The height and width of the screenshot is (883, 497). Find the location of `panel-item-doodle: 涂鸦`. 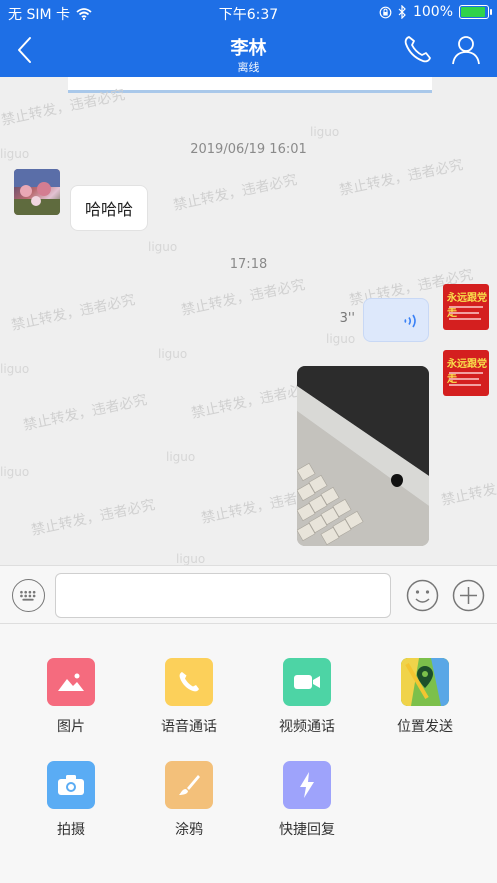

panel-item-doodle: 涂鸦 is located at coordinates (189, 800).